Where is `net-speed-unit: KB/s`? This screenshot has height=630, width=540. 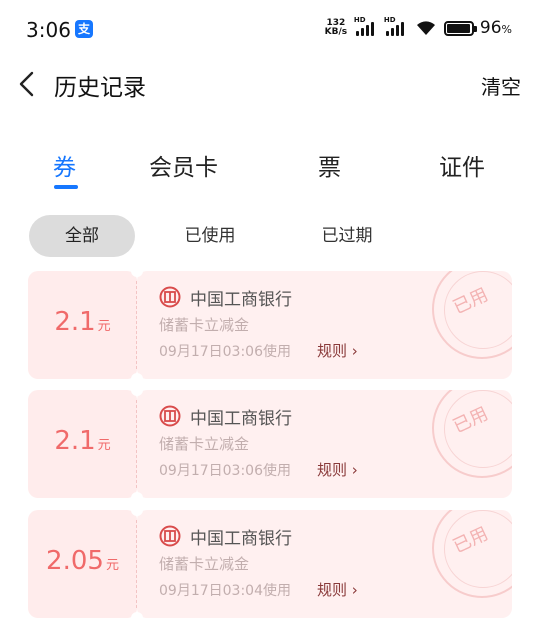 net-speed-unit: KB/s is located at coordinates (336, 32).